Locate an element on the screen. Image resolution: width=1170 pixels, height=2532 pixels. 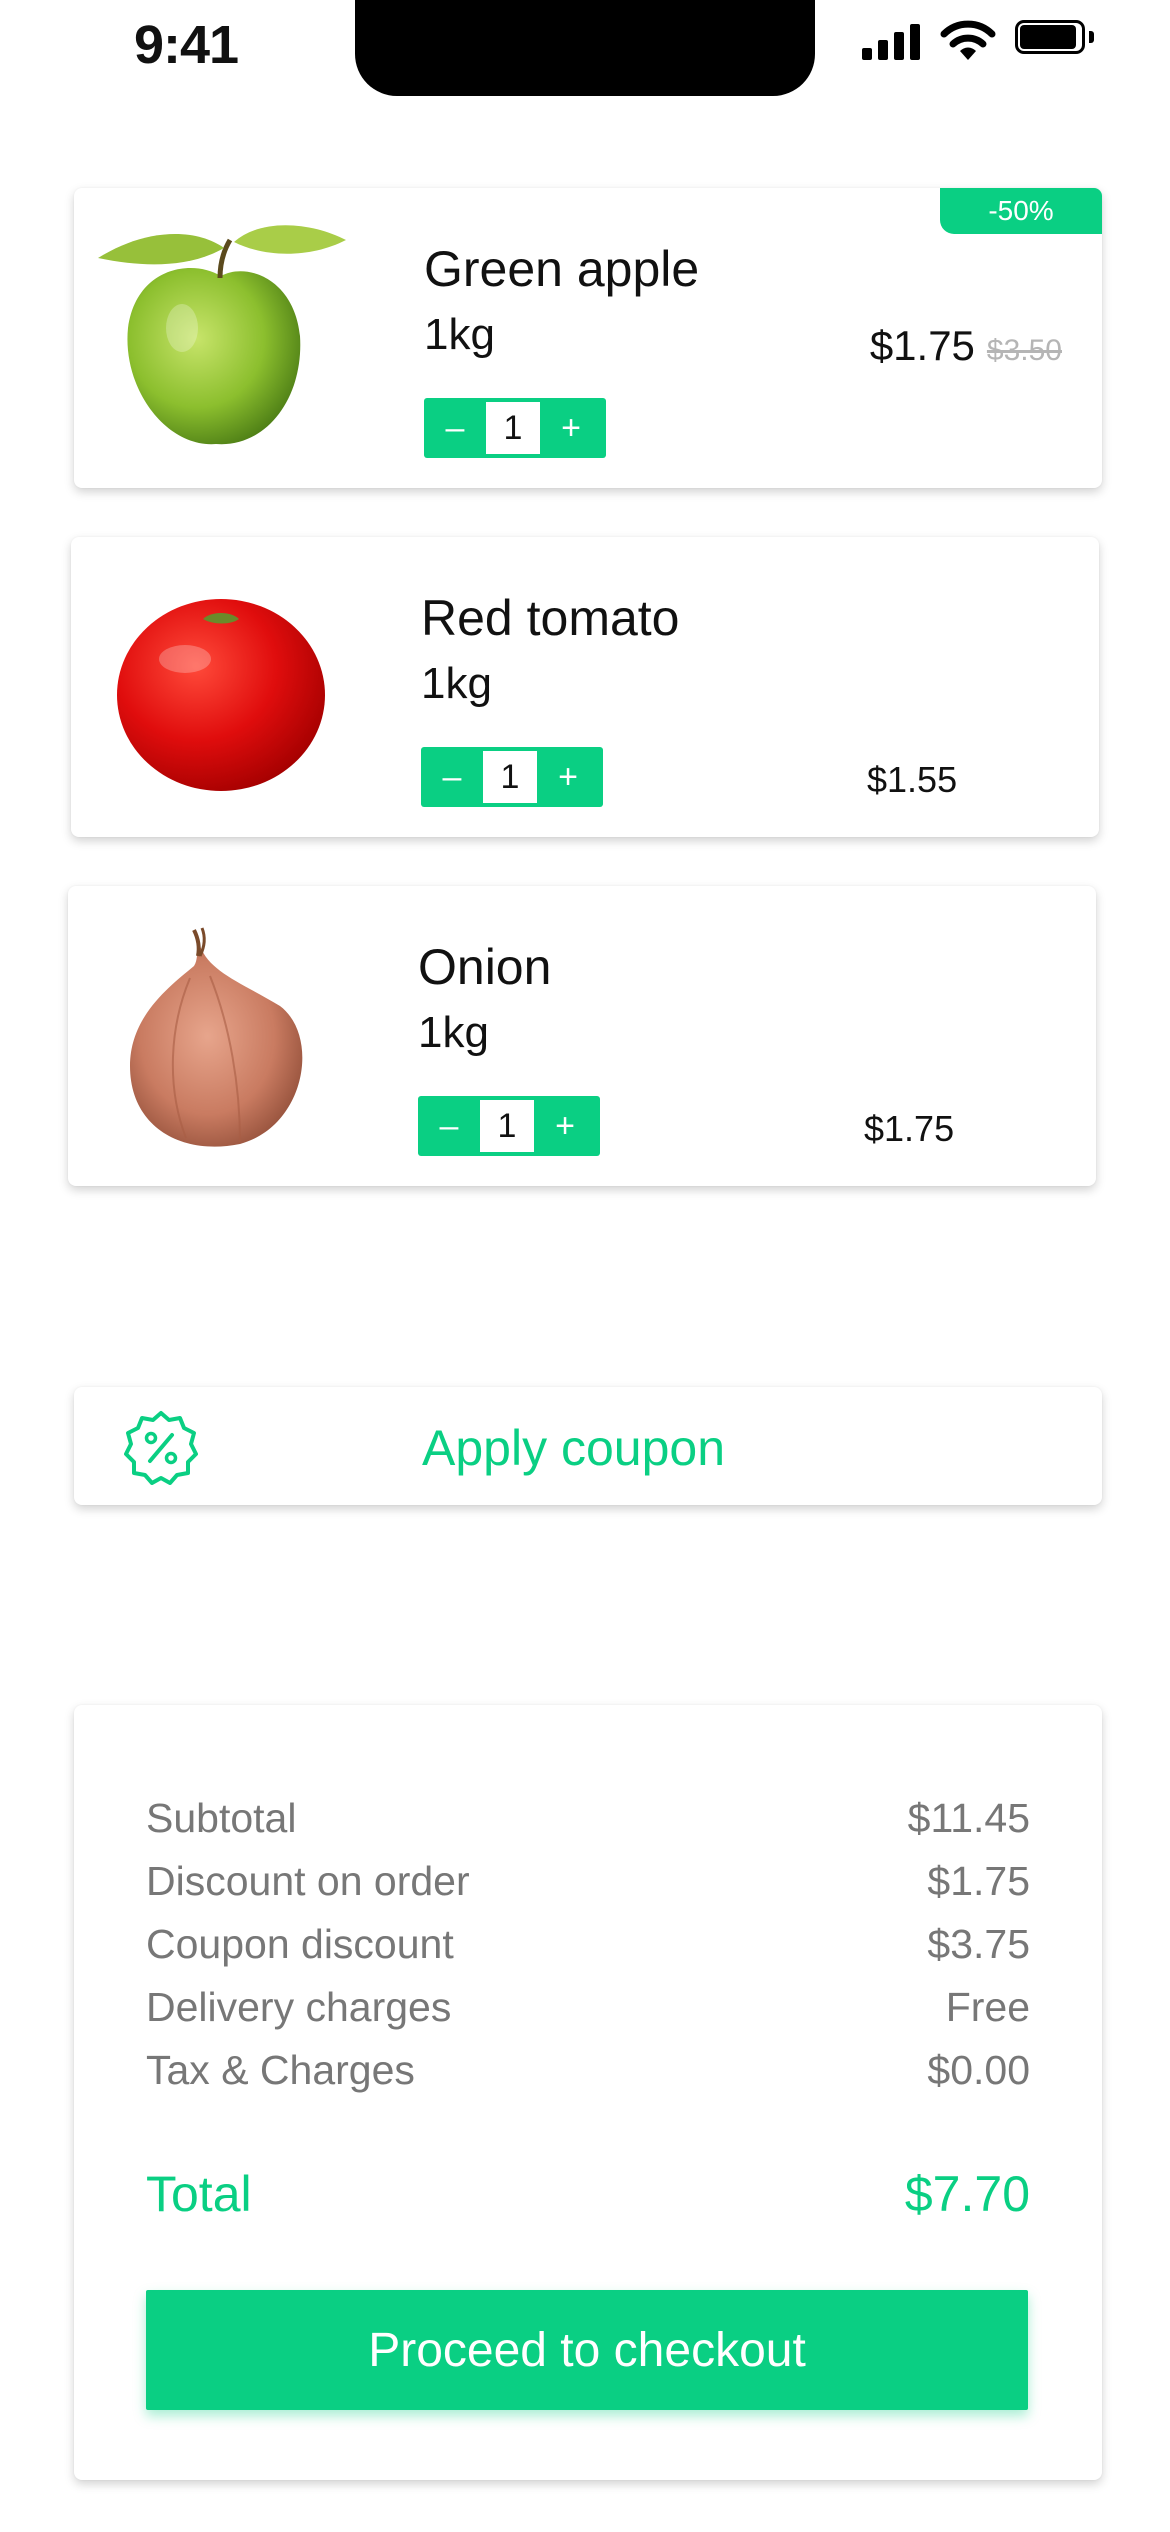
onion-image is located at coordinates (216, 1037).